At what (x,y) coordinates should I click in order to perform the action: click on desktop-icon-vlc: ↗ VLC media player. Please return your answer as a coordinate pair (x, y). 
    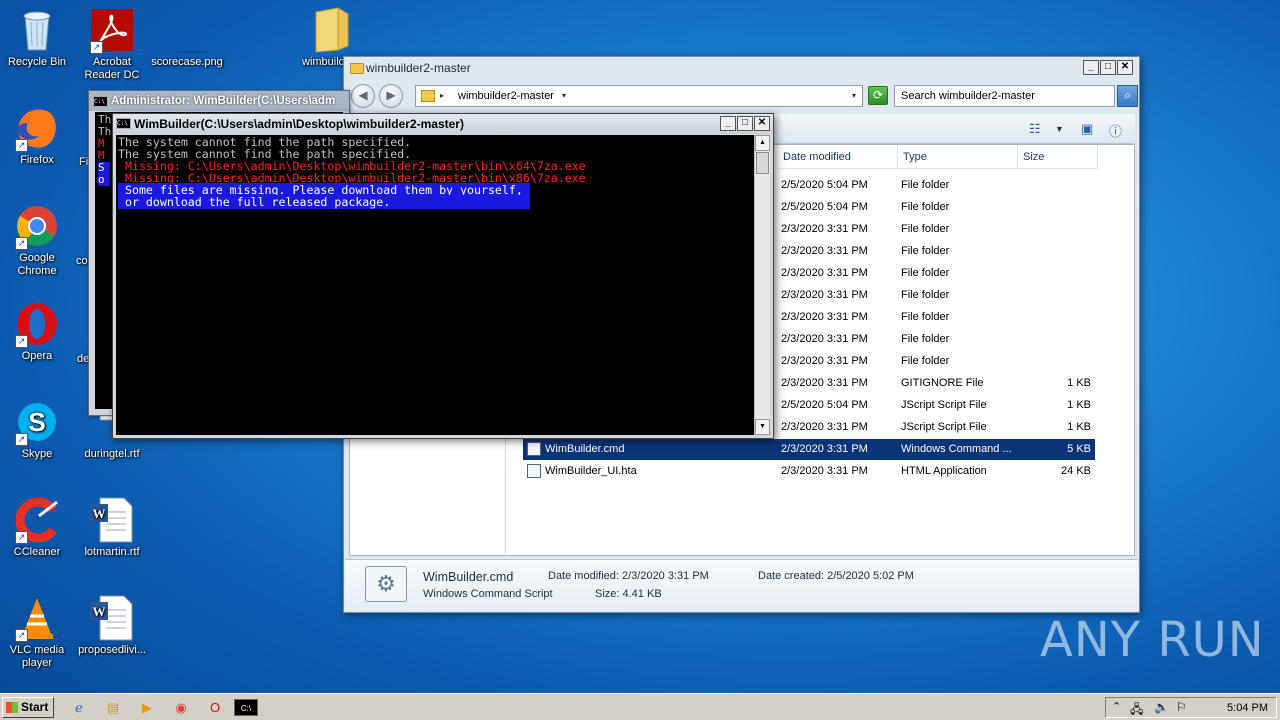
    Looking at the image, I should click on (37, 632).